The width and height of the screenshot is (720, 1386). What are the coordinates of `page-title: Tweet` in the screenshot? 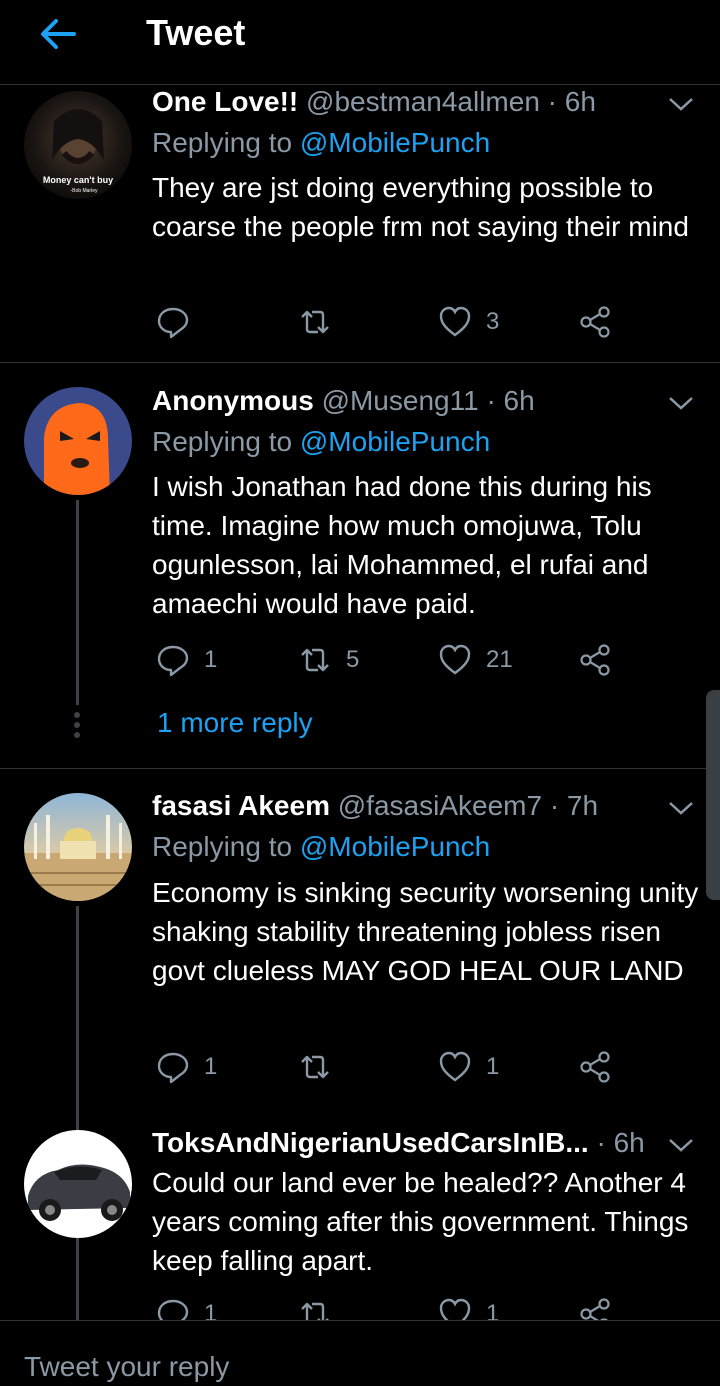 It's located at (196, 32).